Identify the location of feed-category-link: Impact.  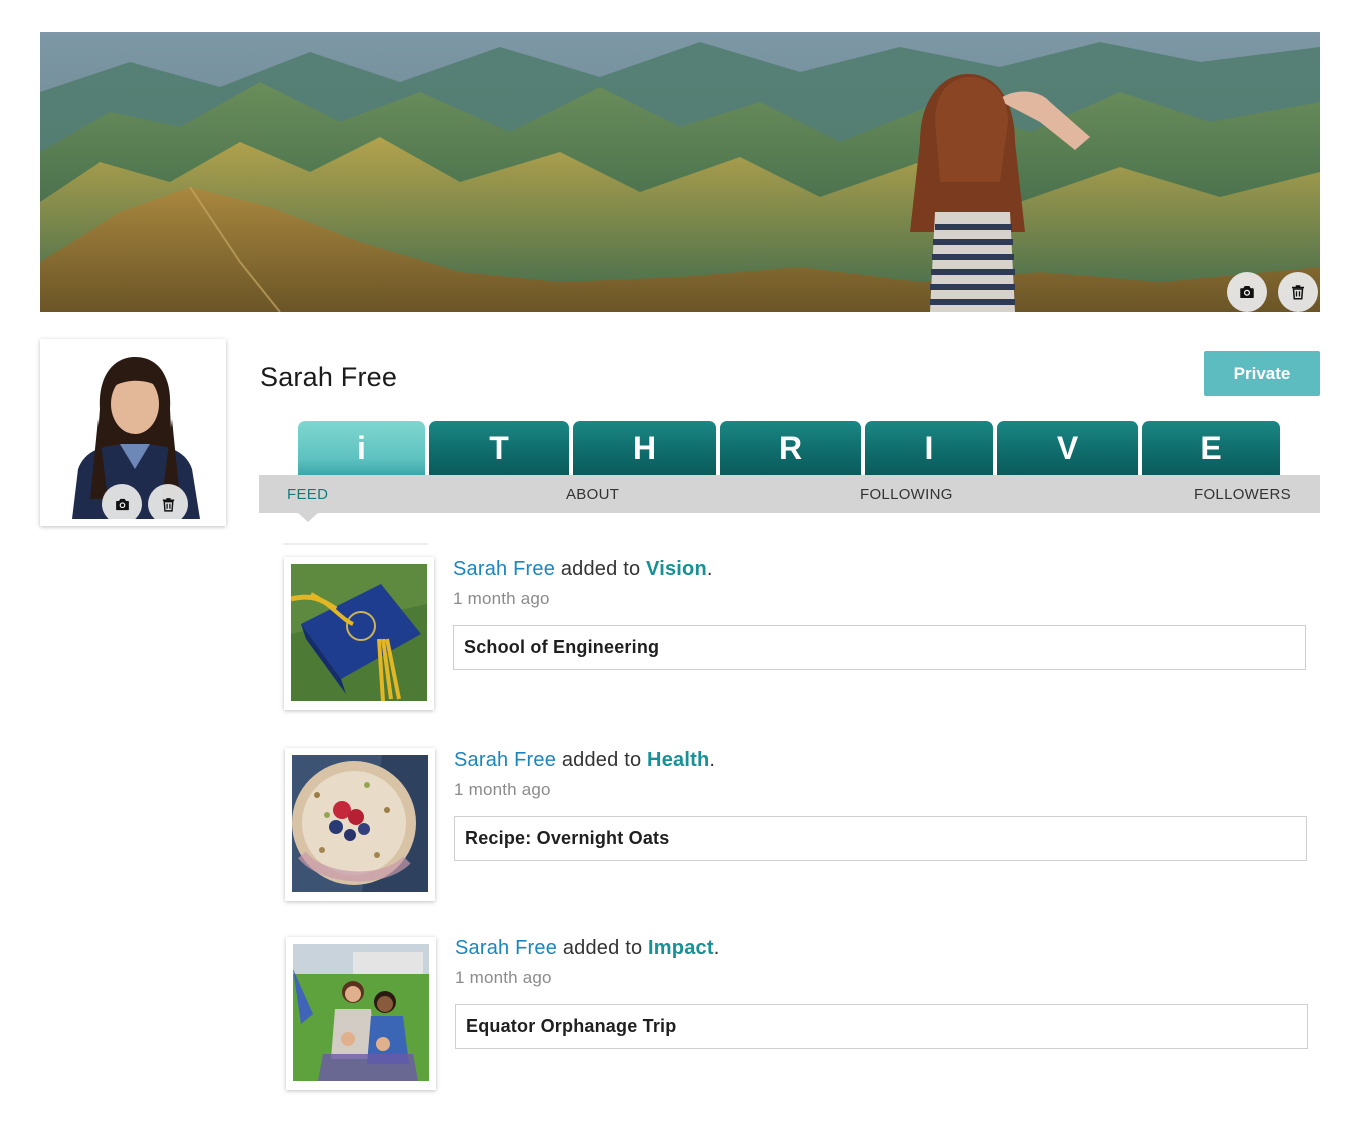
(681, 948).